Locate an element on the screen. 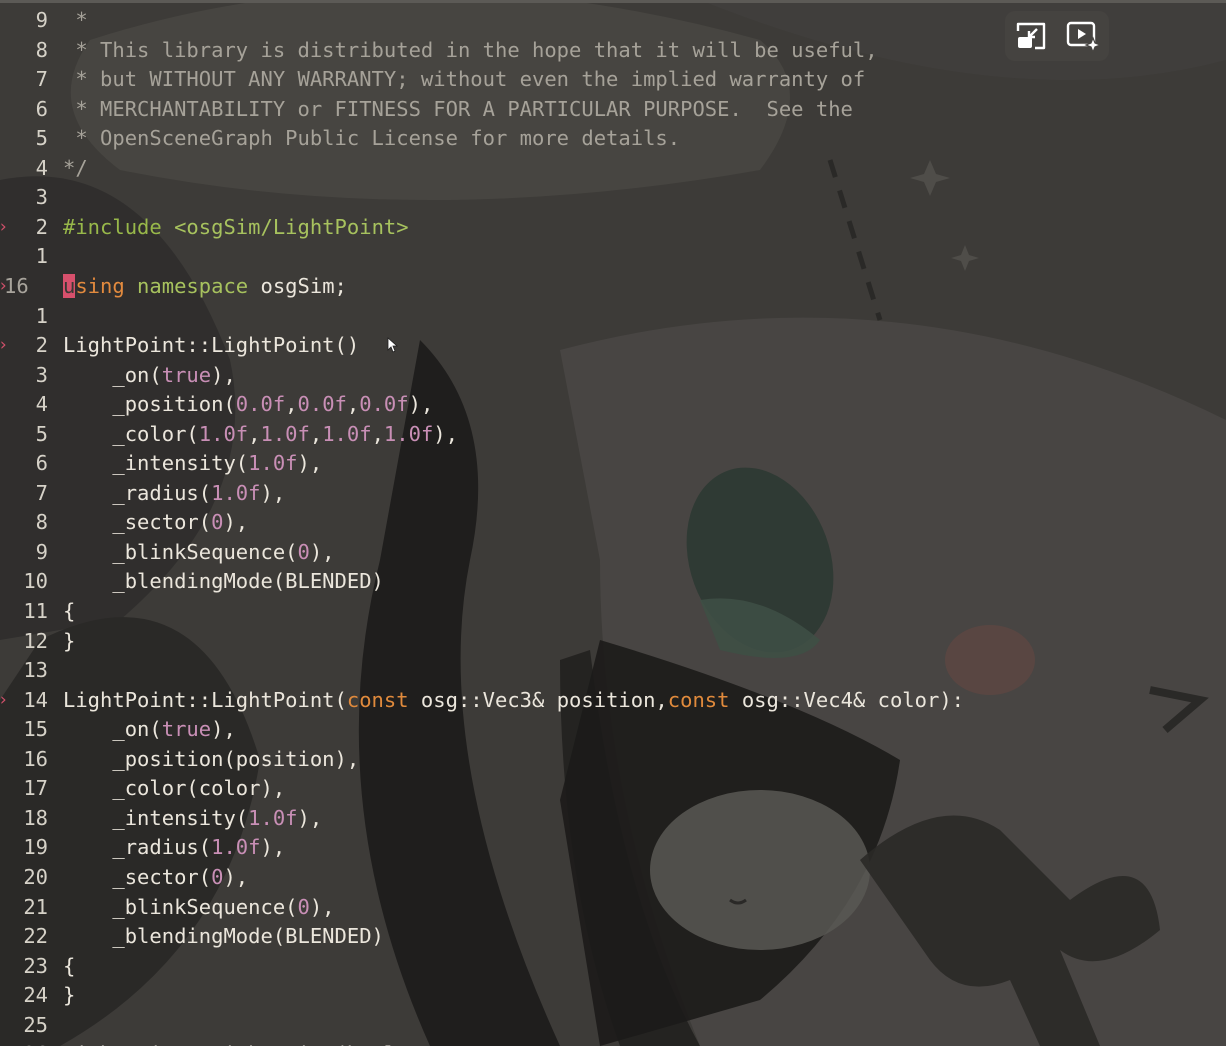  code-line: 9 _blinkSequence(0), is located at coordinates (613, 553).